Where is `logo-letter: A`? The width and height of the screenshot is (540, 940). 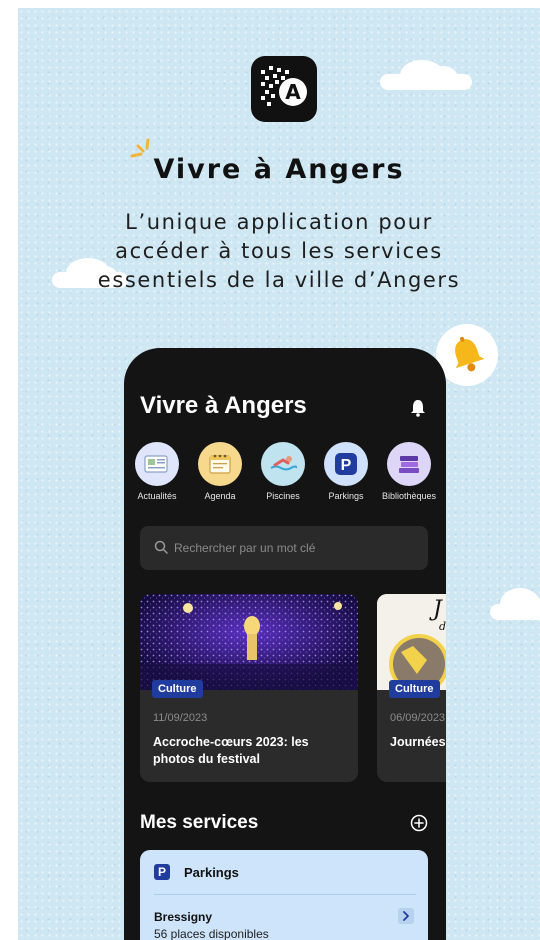
logo-letter: A is located at coordinates (293, 92).